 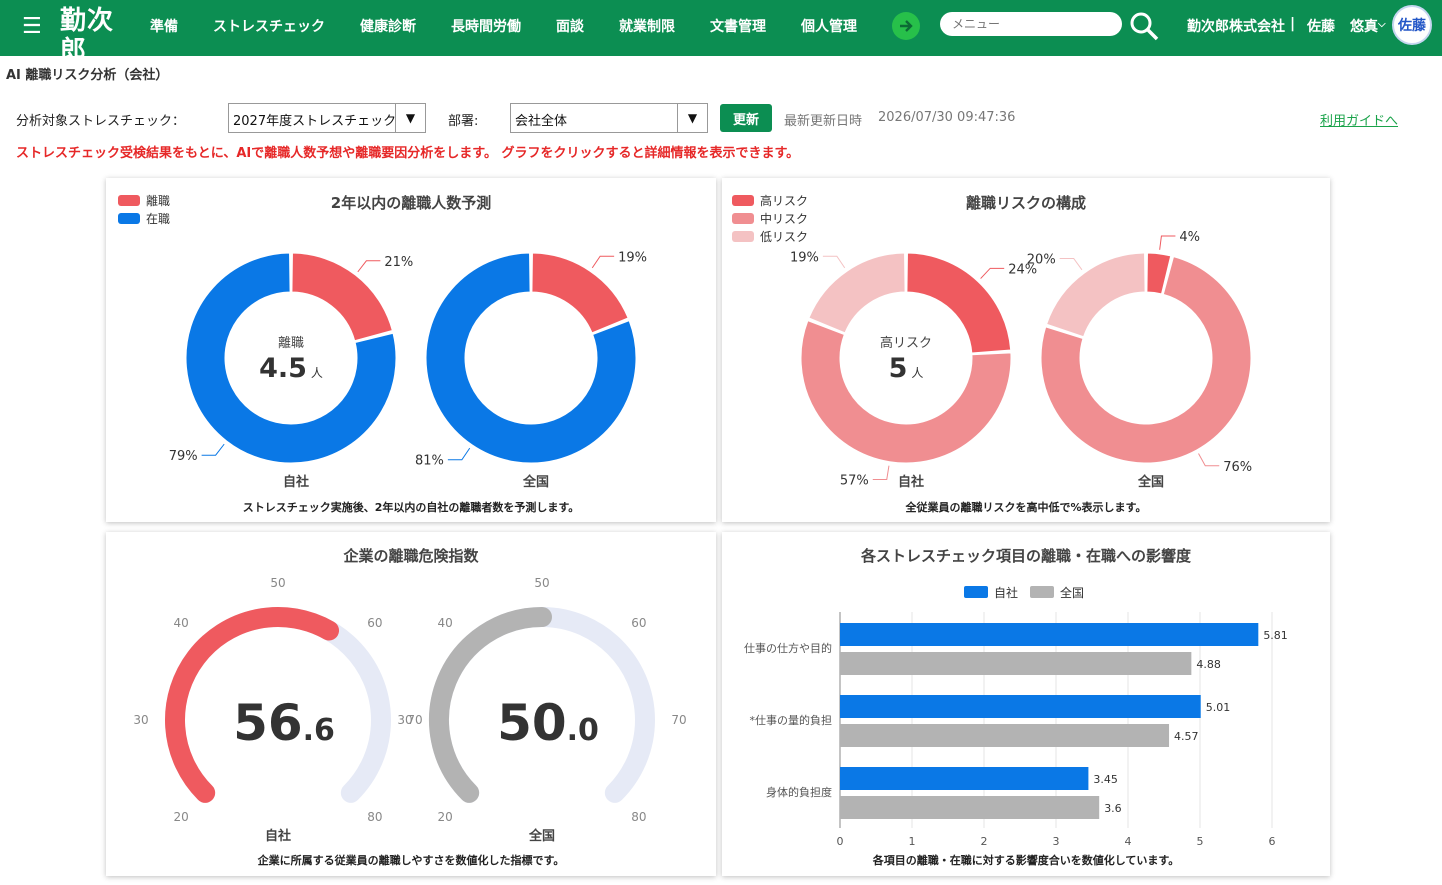 I want to click on legend-label: 中リスク, so click(x=784, y=218).